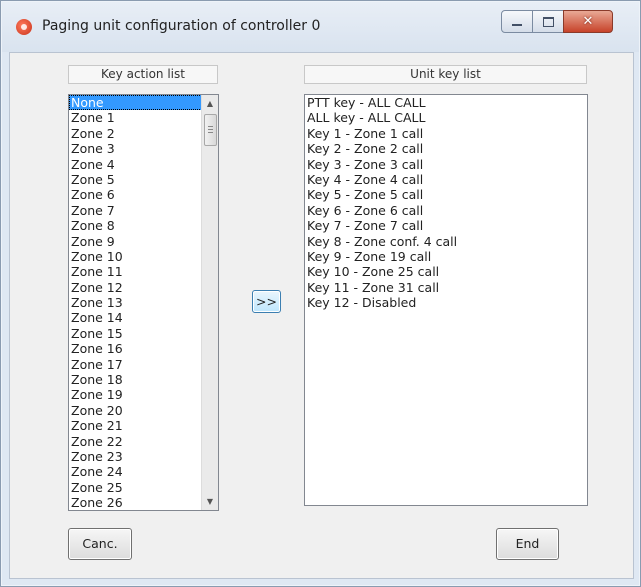 The width and height of the screenshot is (641, 587). What do you see at coordinates (446, 210) in the screenshot?
I see `unit-key-list-item: Key 6 - Zone 6 call` at bounding box center [446, 210].